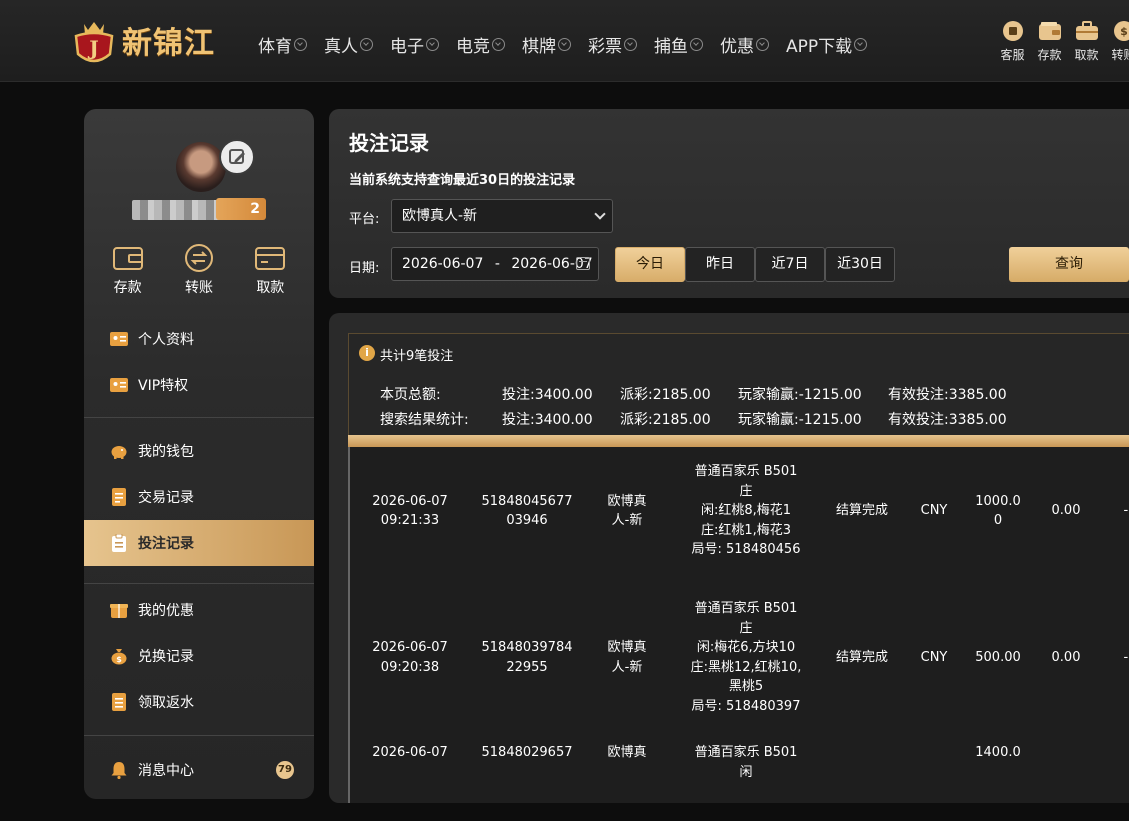  What do you see at coordinates (462, 178) in the screenshot?
I see `query-range-note: 当前系统支持查询最近30日的投注记录` at bounding box center [462, 178].